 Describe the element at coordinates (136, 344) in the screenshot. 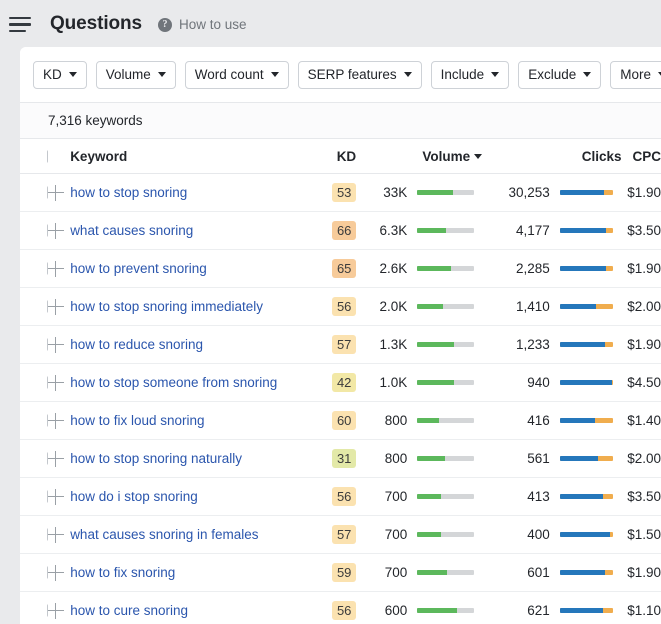

I see `keyword-link: how to reduce snoring` at that location.